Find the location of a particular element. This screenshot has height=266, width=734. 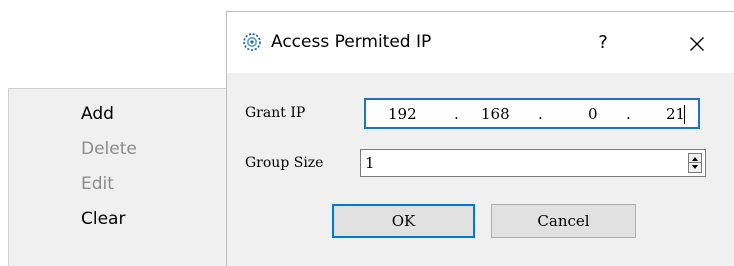

cancel-button: Cancel is located at coordinates (563, 221).